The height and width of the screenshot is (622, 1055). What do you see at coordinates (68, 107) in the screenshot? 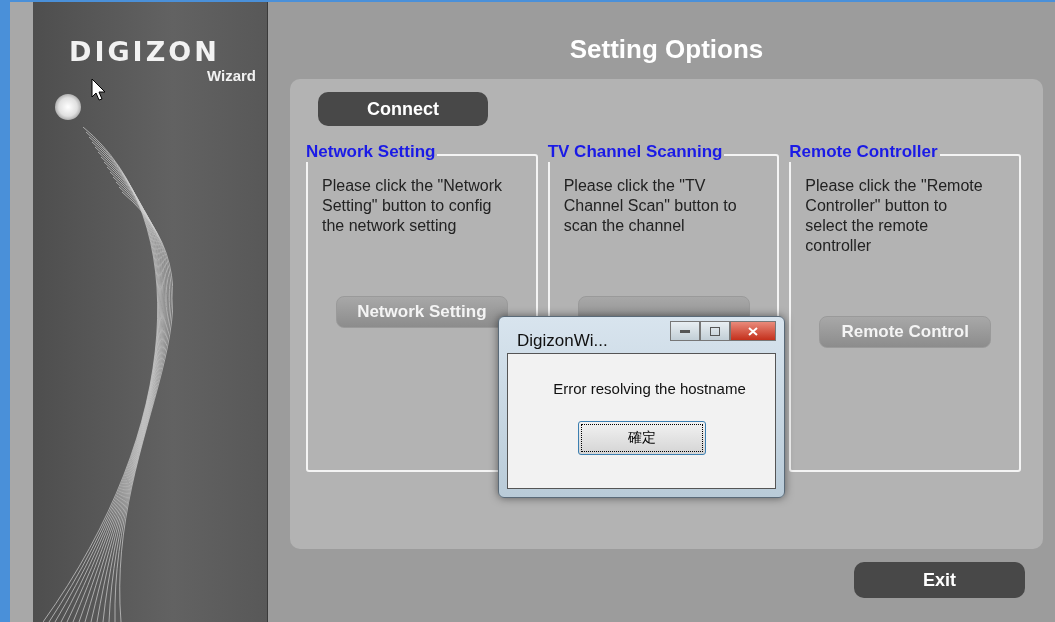
I see `glow-spot` at bounding box center [68, 107].